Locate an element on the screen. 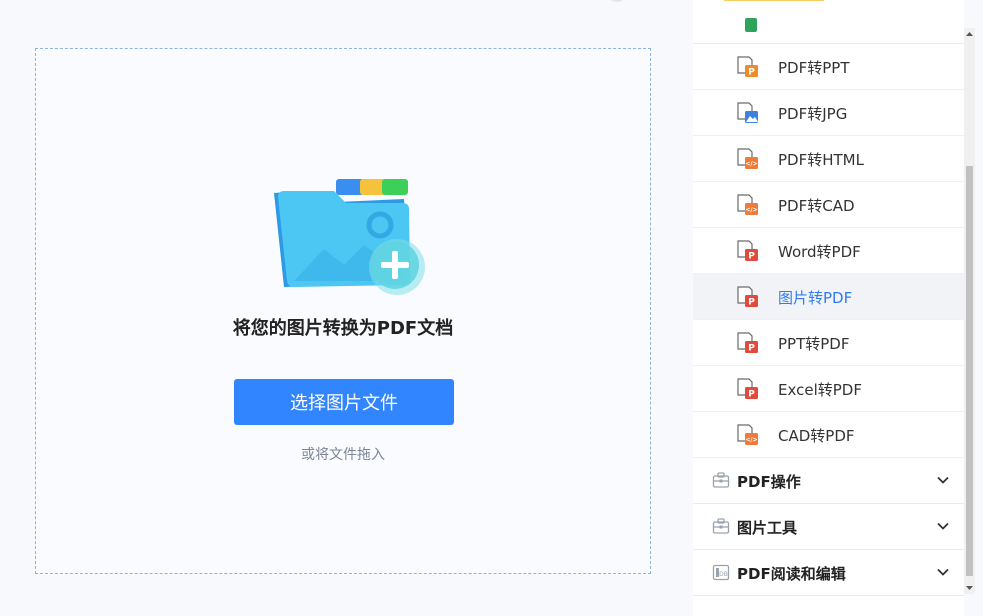 Image resolution: width=983 pixels, height=616 pixels. highlight-bar is located at coordinates (774, 0).